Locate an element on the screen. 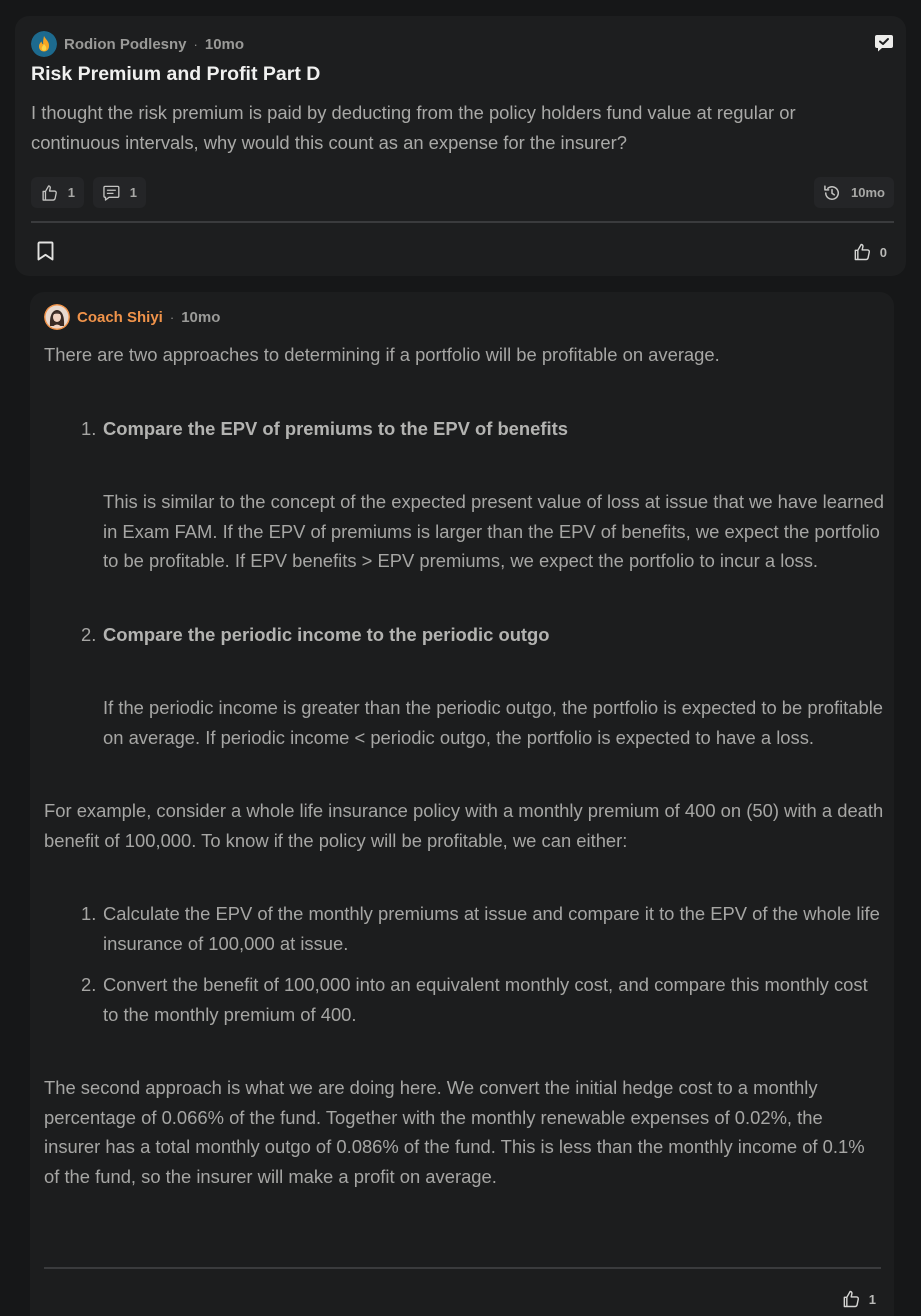 The width and height of the screenshot is (921, 1316). post-title: Risk Premium and Profit Part D is located at coordinates (176, 74).